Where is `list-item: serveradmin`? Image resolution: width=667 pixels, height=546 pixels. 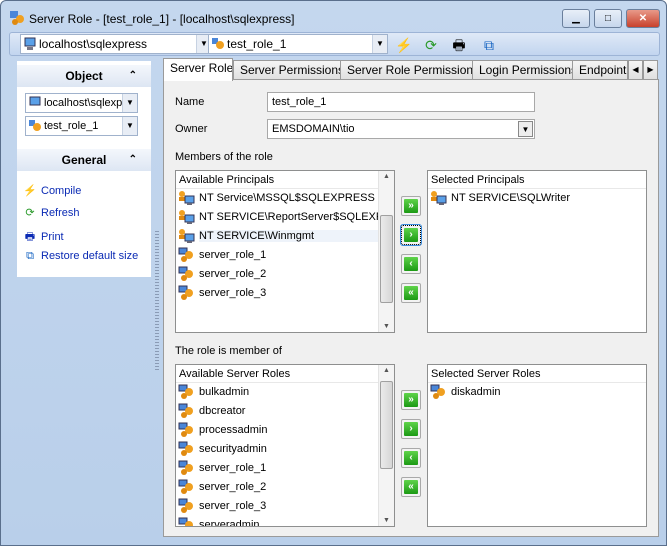 list-item: serveradmin is located at coordinates (285, 521).